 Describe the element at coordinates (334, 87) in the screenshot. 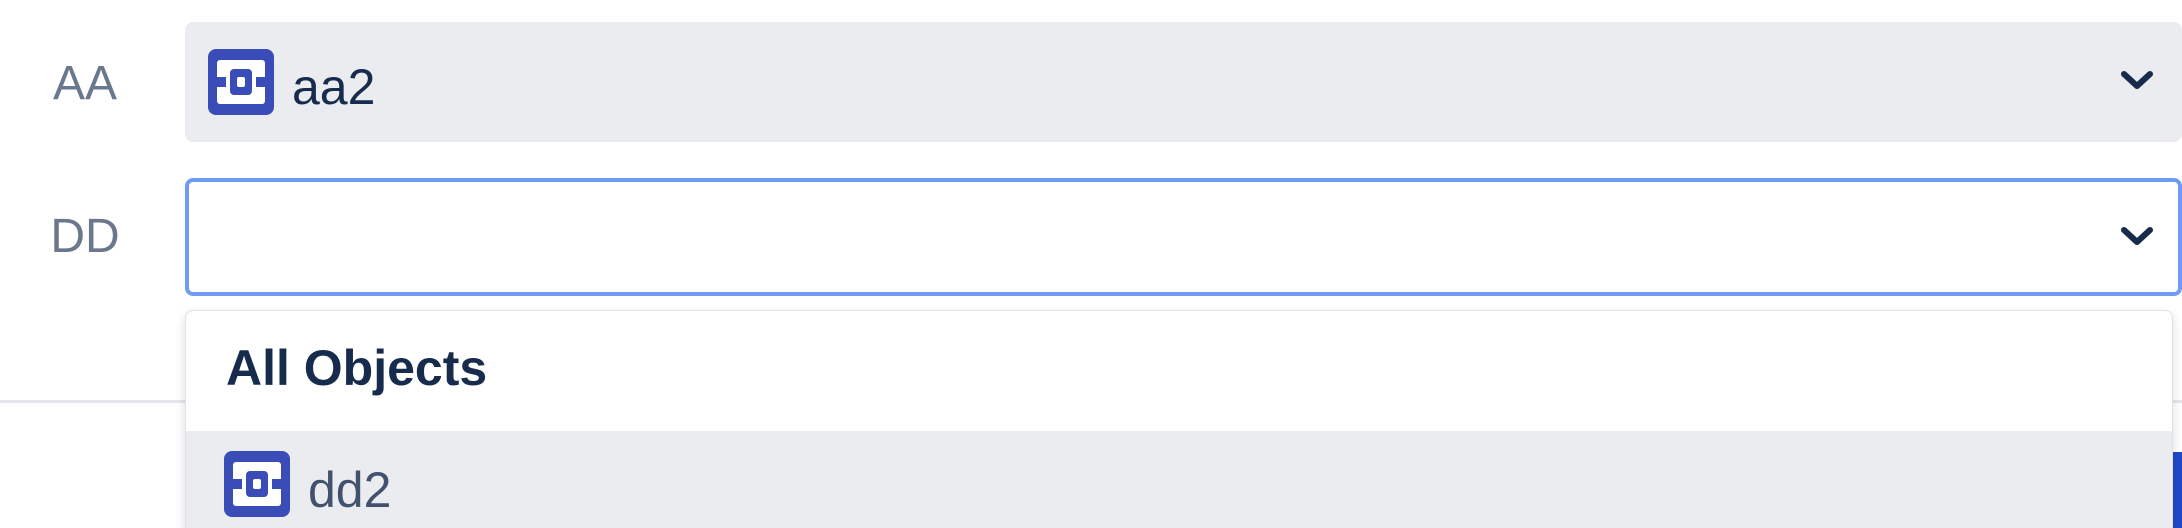

I see `aa-selected-value: aa2` at that location.